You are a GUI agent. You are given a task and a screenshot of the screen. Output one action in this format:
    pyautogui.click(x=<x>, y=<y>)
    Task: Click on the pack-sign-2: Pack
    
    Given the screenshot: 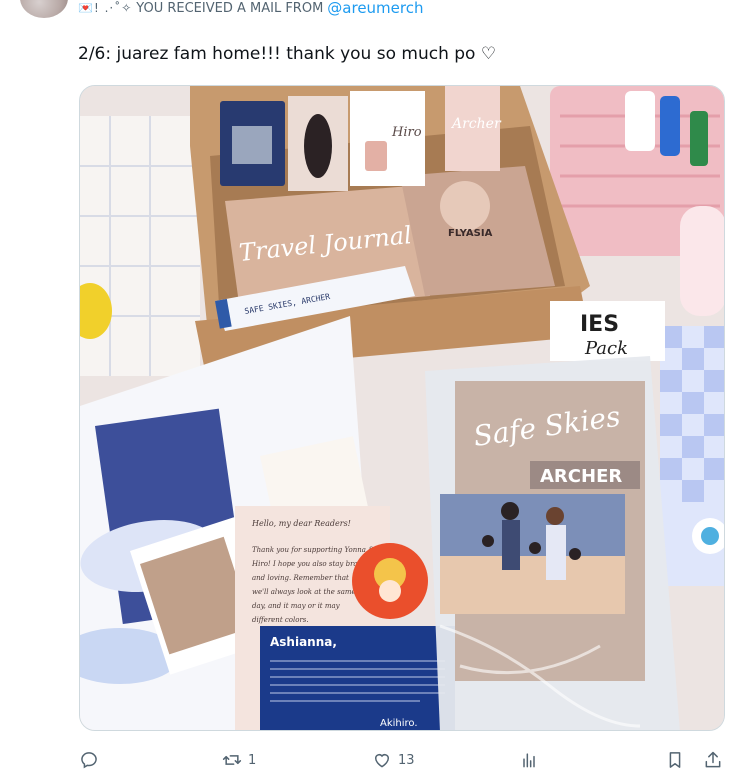 What is the action you would take?
    pyautogui.click(x=606, y=348)
    